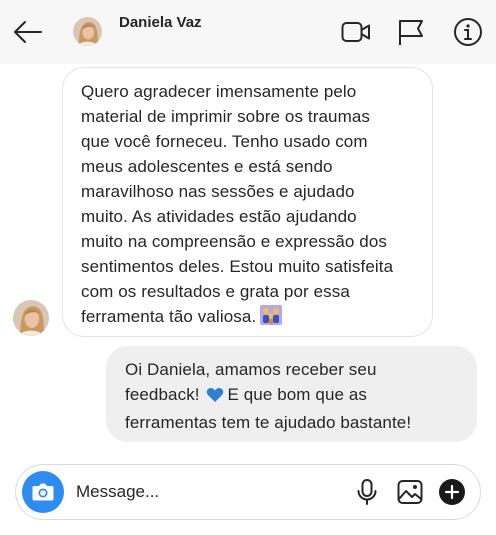 The image size is (496, 535). What do you see at coordinates (215, 397) in the screenshot?
I see `blue-heart-emoji` at bounding box center [215, 397].